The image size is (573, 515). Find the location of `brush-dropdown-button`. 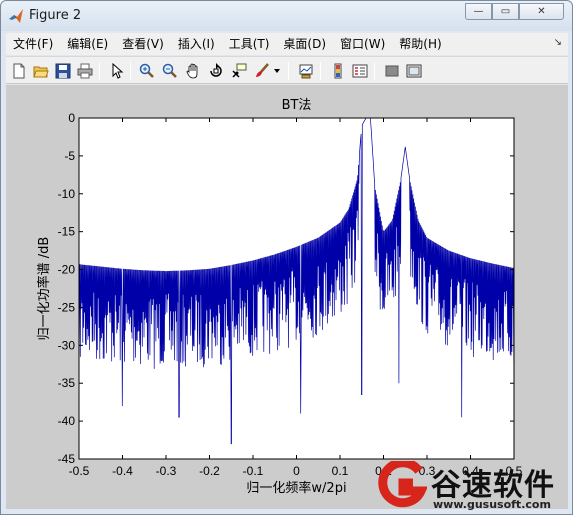

brush-dropdown-button is located at coordinates (277, 71).